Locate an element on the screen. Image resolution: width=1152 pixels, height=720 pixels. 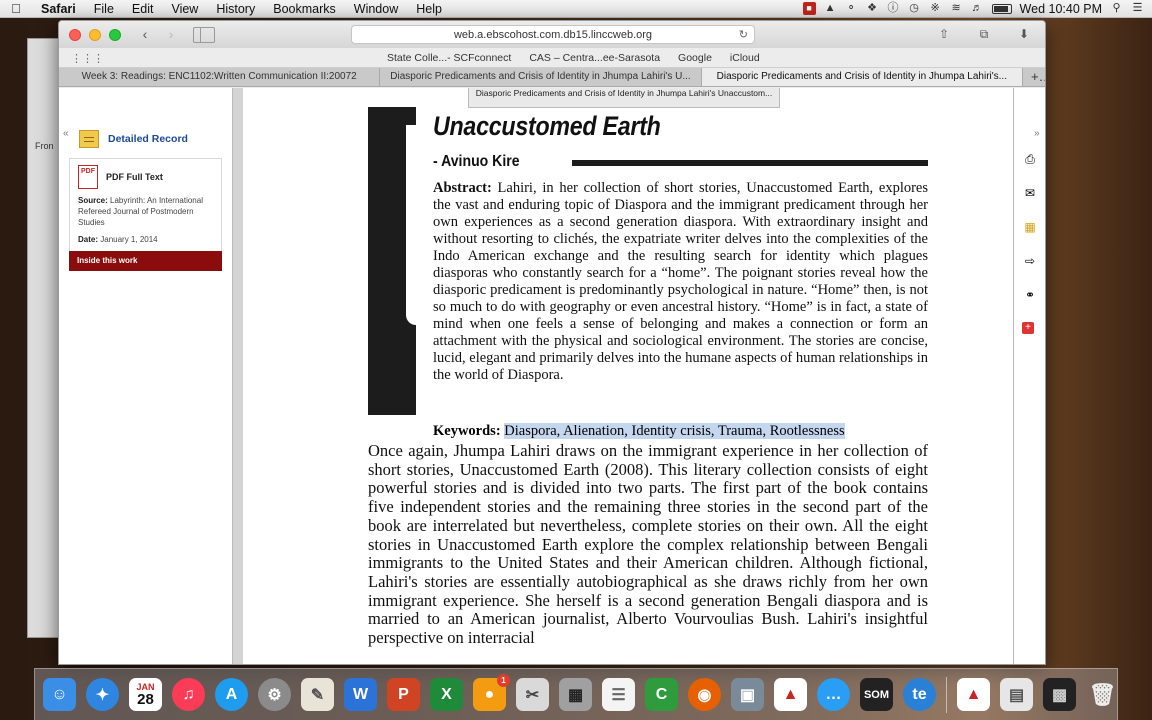
save-icon: ▦ is located at coordinates (1030, 227).